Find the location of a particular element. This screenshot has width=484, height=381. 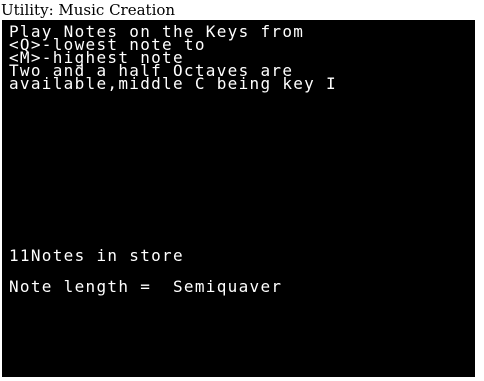

instruction-line-5: available,middle C being key I is located at coordinates (173, 83).